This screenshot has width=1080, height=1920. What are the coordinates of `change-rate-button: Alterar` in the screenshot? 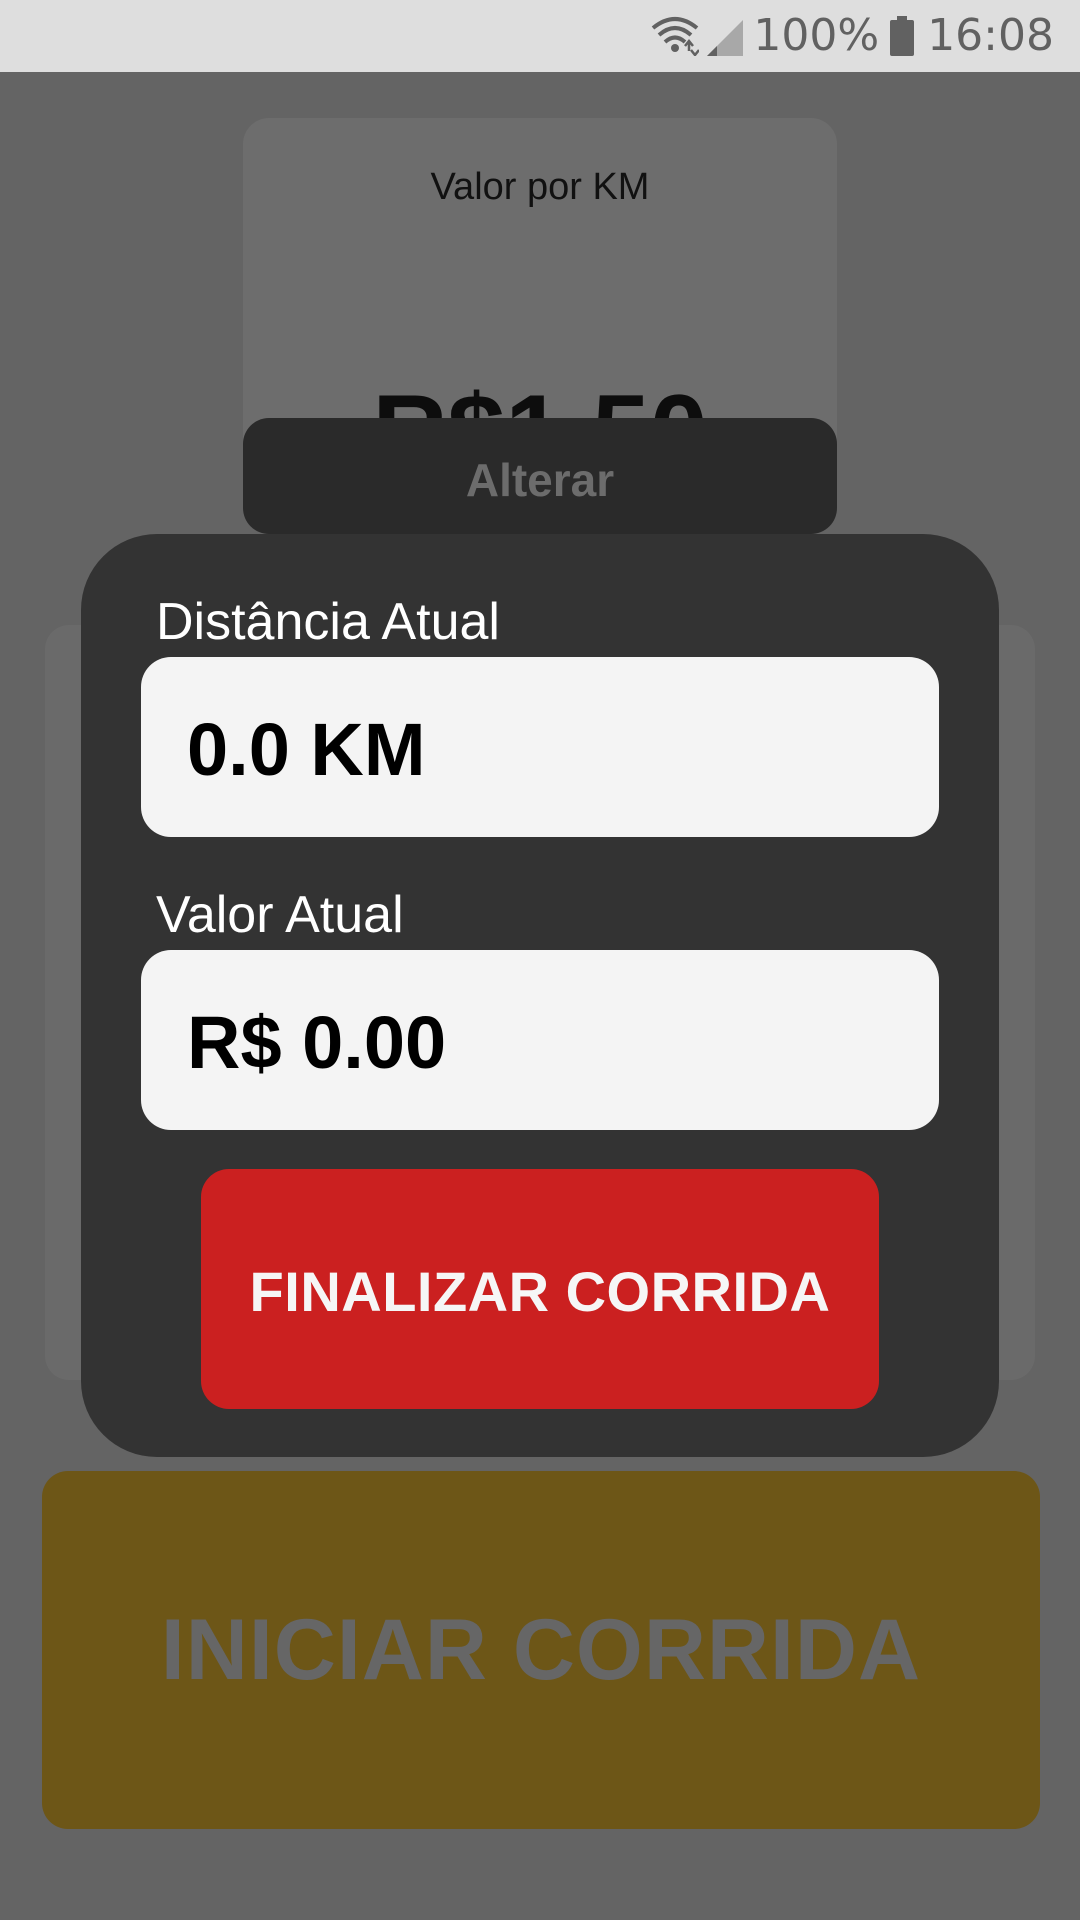 It's located at (540, 476).